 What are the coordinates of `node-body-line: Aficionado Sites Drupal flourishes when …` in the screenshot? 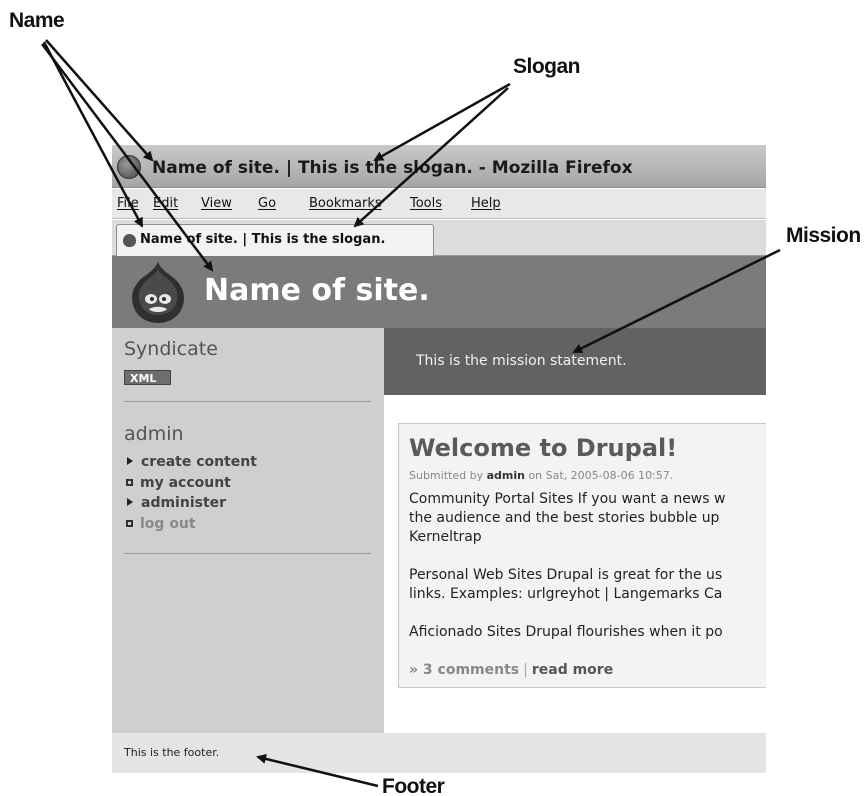 It's located at (566, 632).